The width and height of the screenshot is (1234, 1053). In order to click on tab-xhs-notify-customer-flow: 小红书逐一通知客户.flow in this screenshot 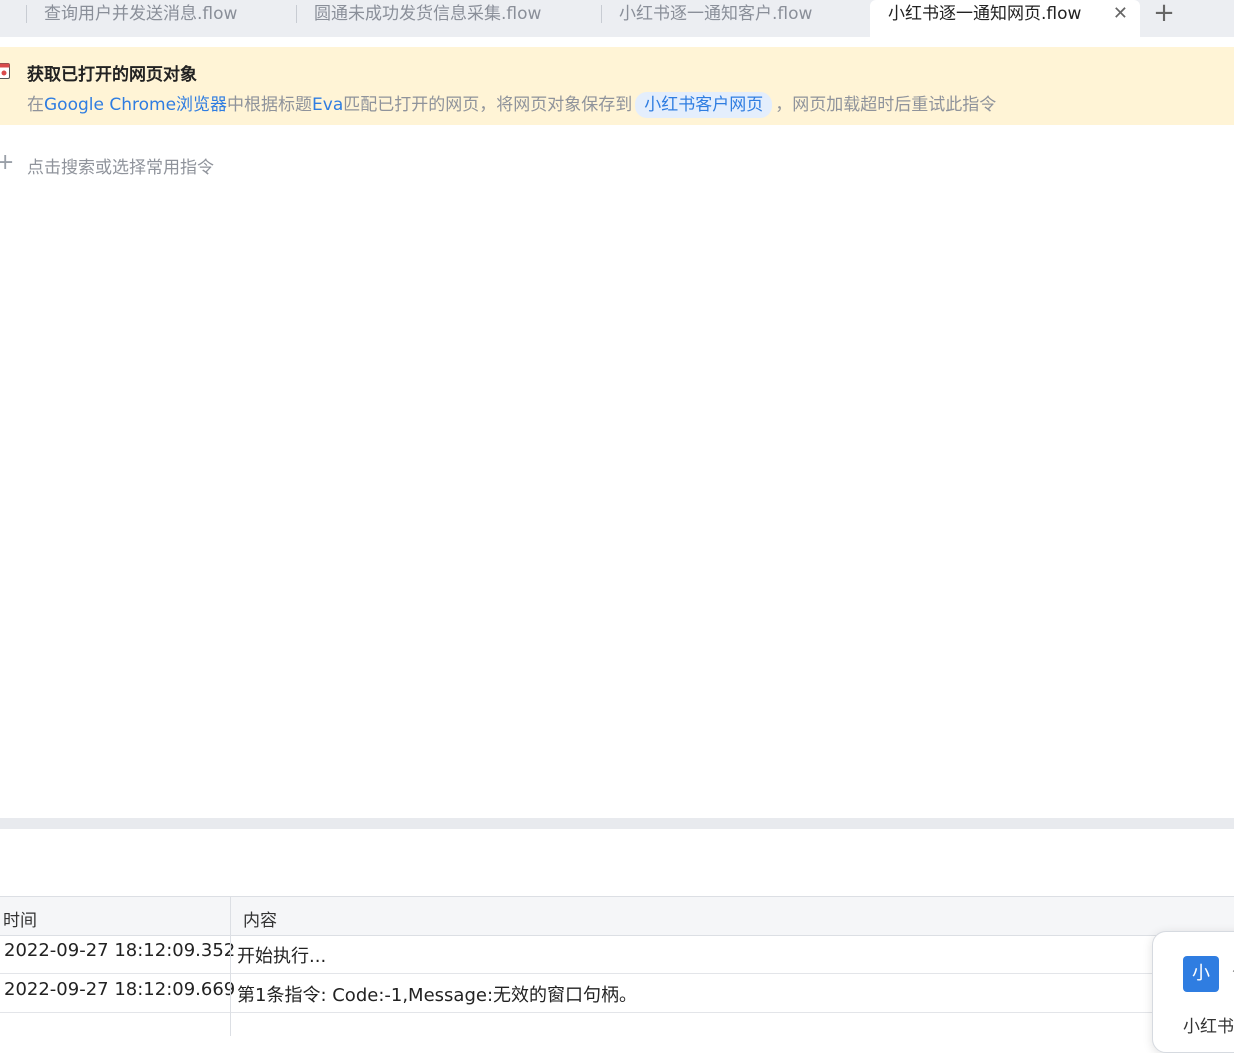, I will do `click(735, 18)`.